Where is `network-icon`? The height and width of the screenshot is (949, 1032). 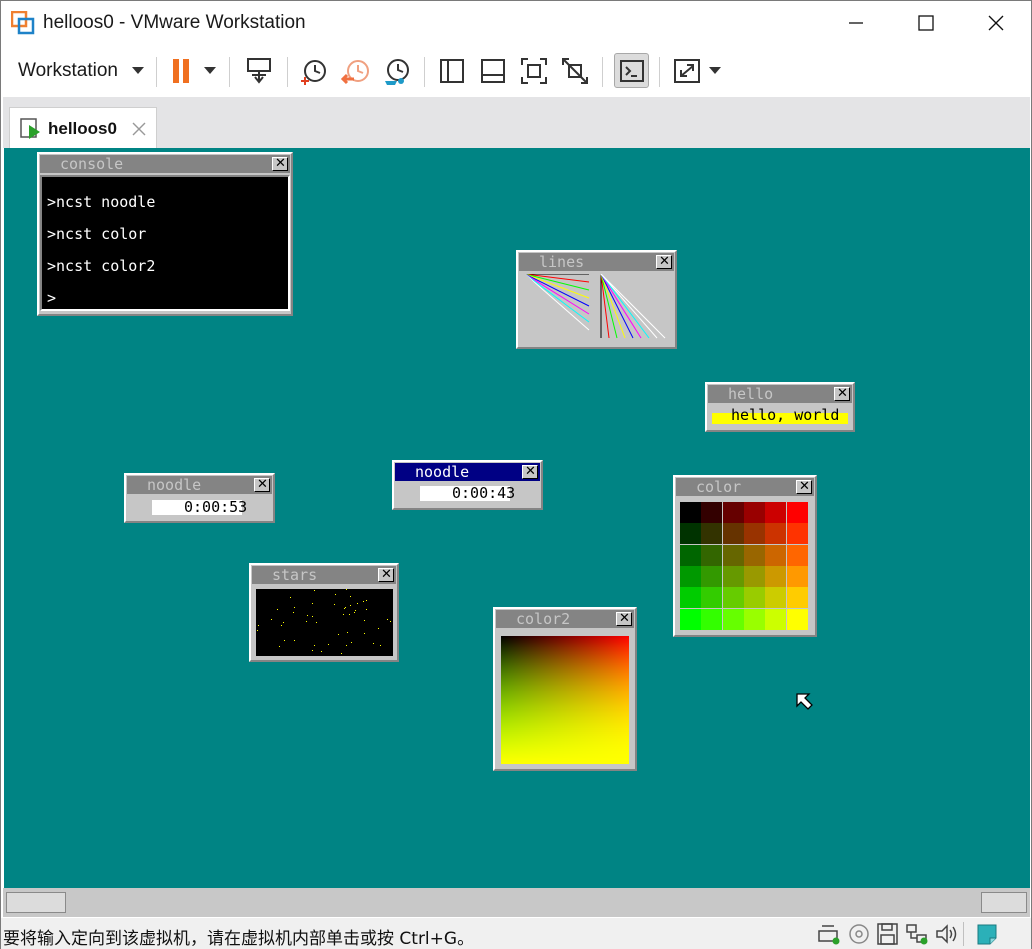 network-icon is located at coordinates (917, 934).